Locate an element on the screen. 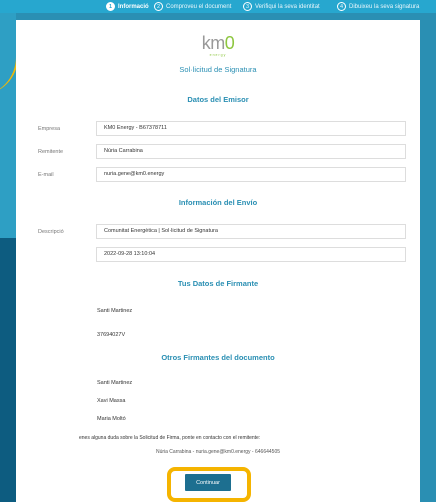  other-signers-heading: Otros Firmantes del documento is located at coordinates (218, 357).